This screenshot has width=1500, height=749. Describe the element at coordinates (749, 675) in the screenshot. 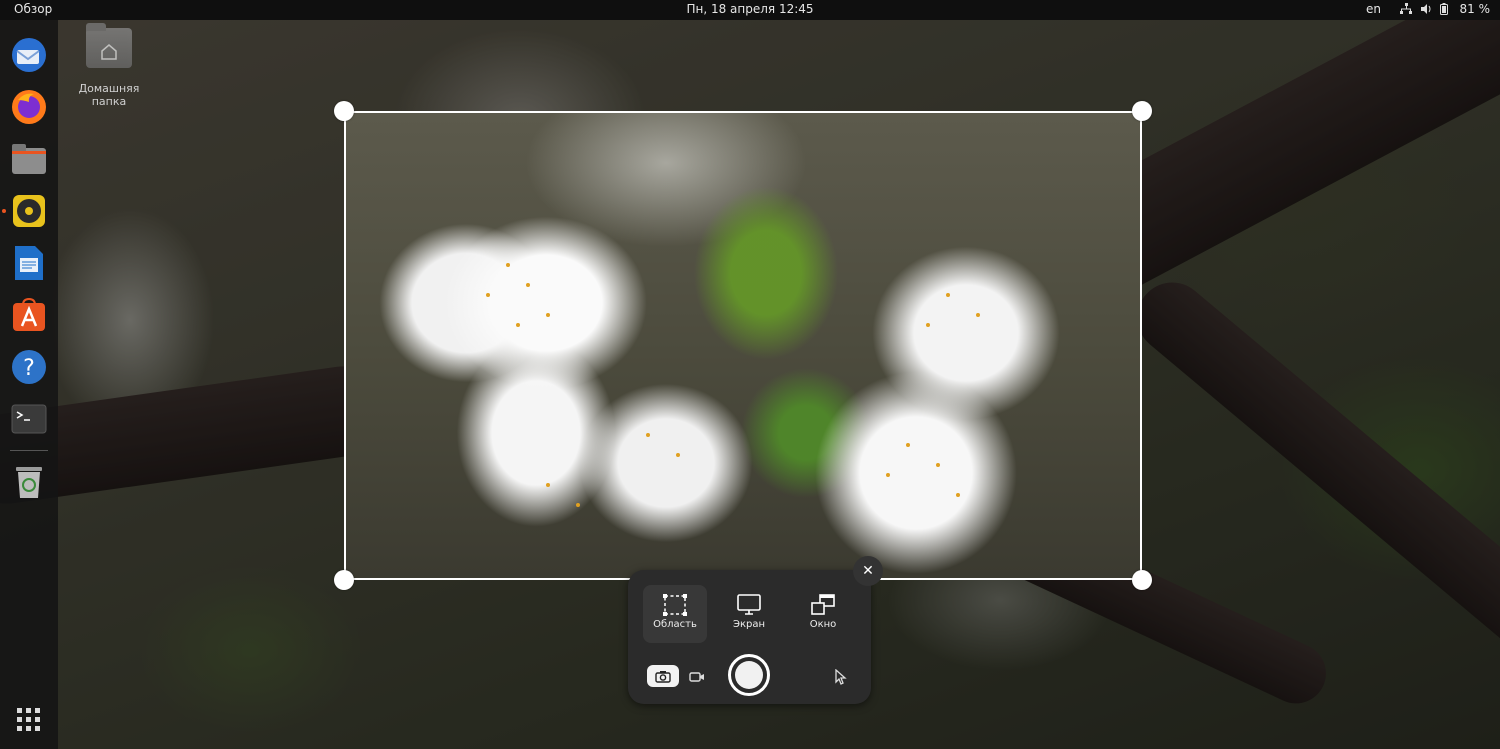

I see `capture-button` at that location.